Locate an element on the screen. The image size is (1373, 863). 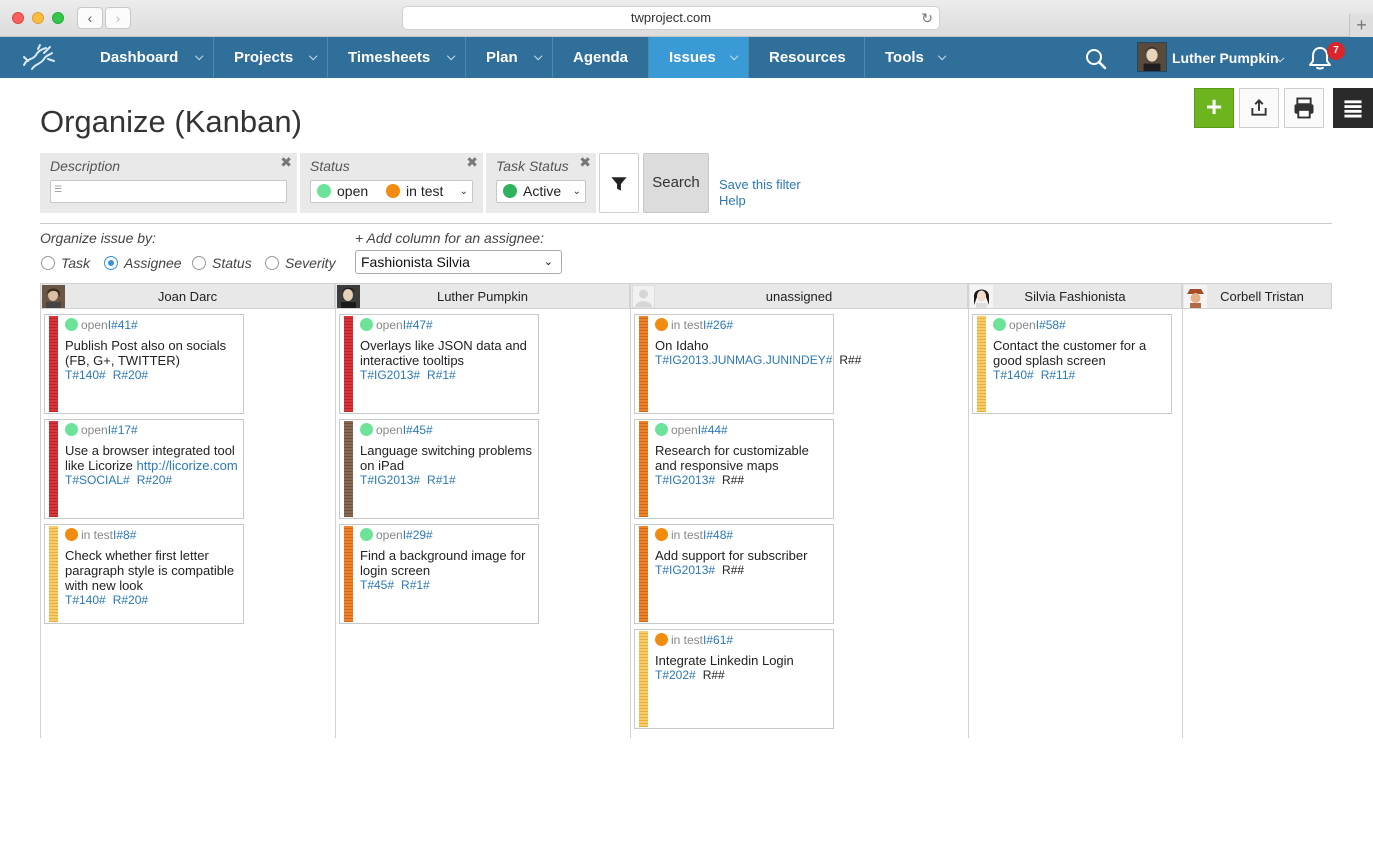
issue-meta: T#IG2013# R#1# is located at coordinates (447, 480).